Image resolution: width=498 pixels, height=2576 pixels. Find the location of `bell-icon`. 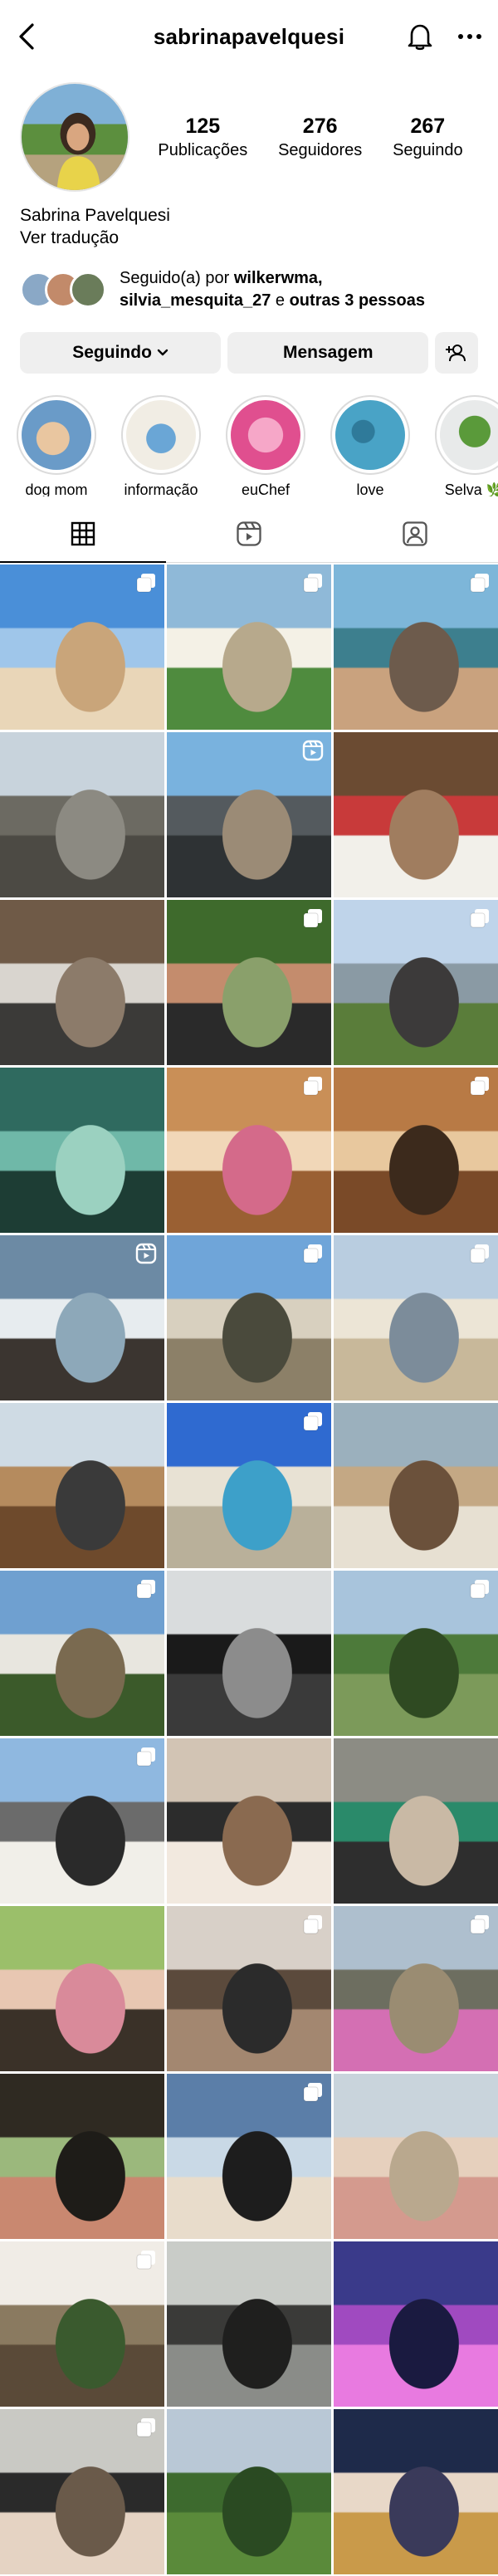

bell-icon is located at coordinates (420, 36).